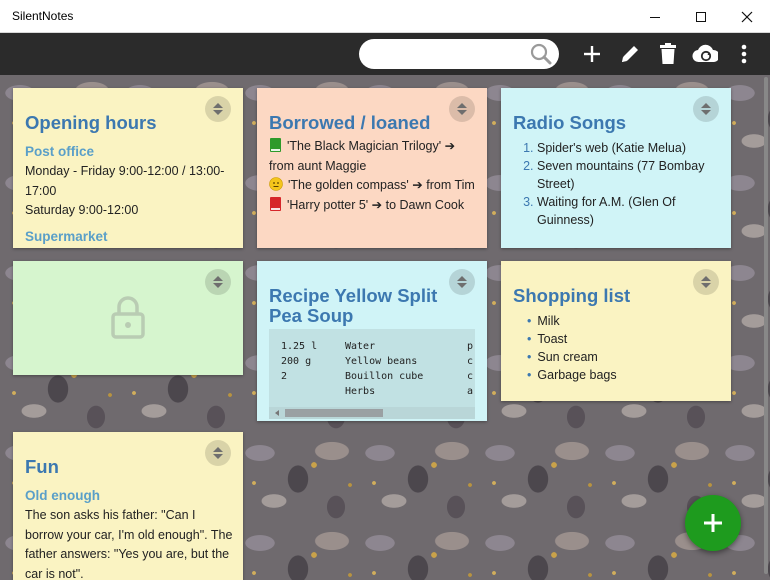 The height and width of the screenshot is (580, 770). I want to click on add-note-button, so click(592, 54).